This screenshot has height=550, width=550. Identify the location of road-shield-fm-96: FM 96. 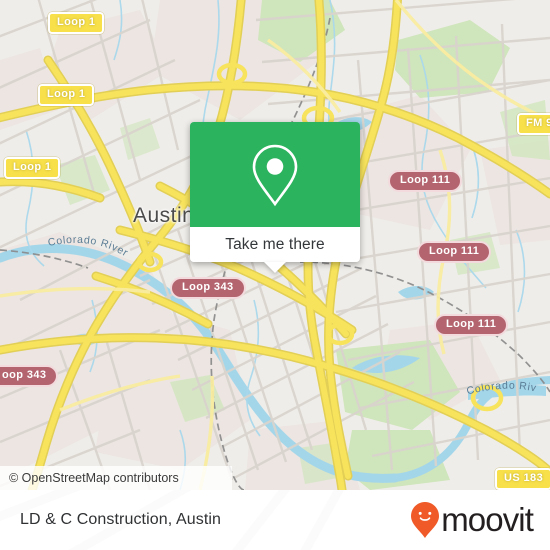
(533, 124).